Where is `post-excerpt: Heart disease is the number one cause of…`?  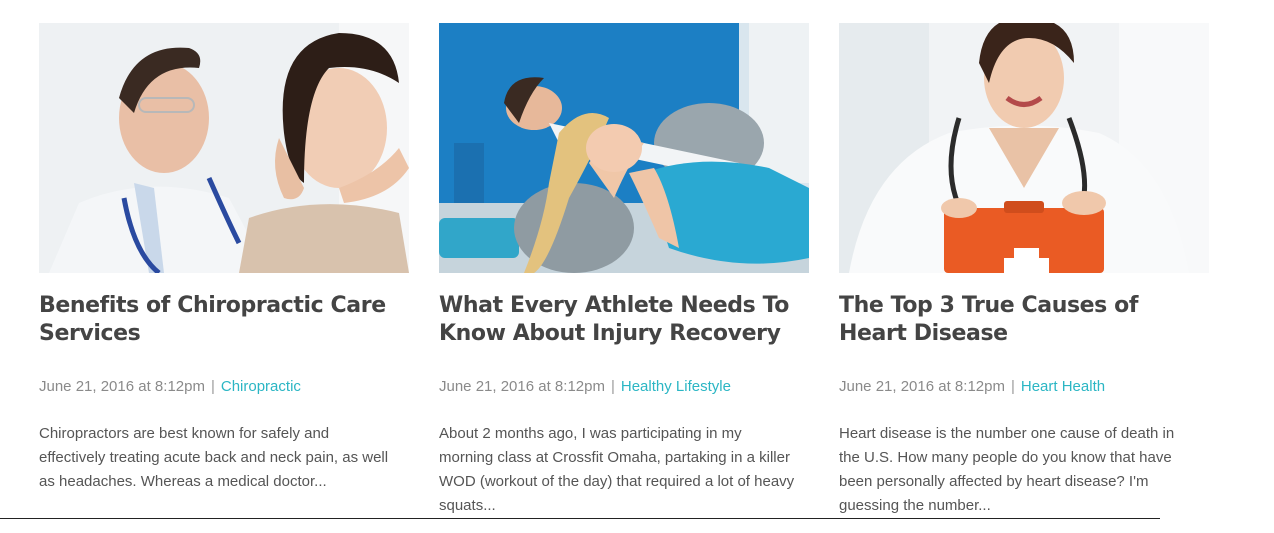 post-excerpt: Heart disease is the number one cause of… is located at coordinates (1007, 469).